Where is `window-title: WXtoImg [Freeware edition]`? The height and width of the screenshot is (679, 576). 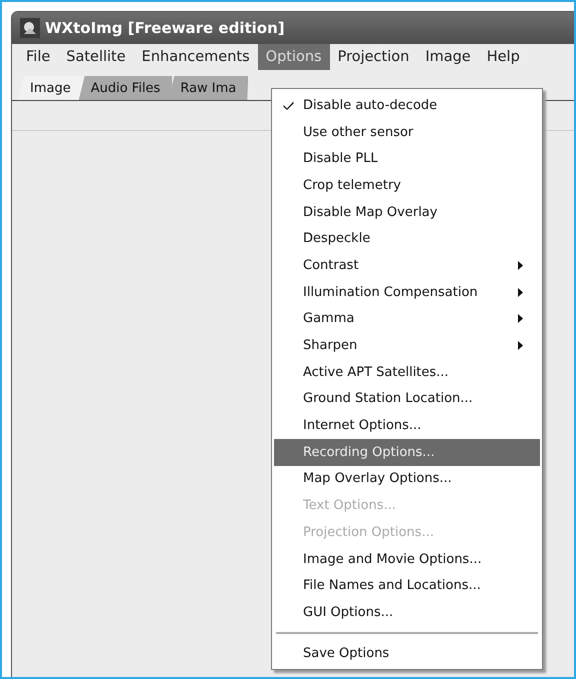 window-title: WXtoImg [Freeware edition] is located at coordinates (165, 28).